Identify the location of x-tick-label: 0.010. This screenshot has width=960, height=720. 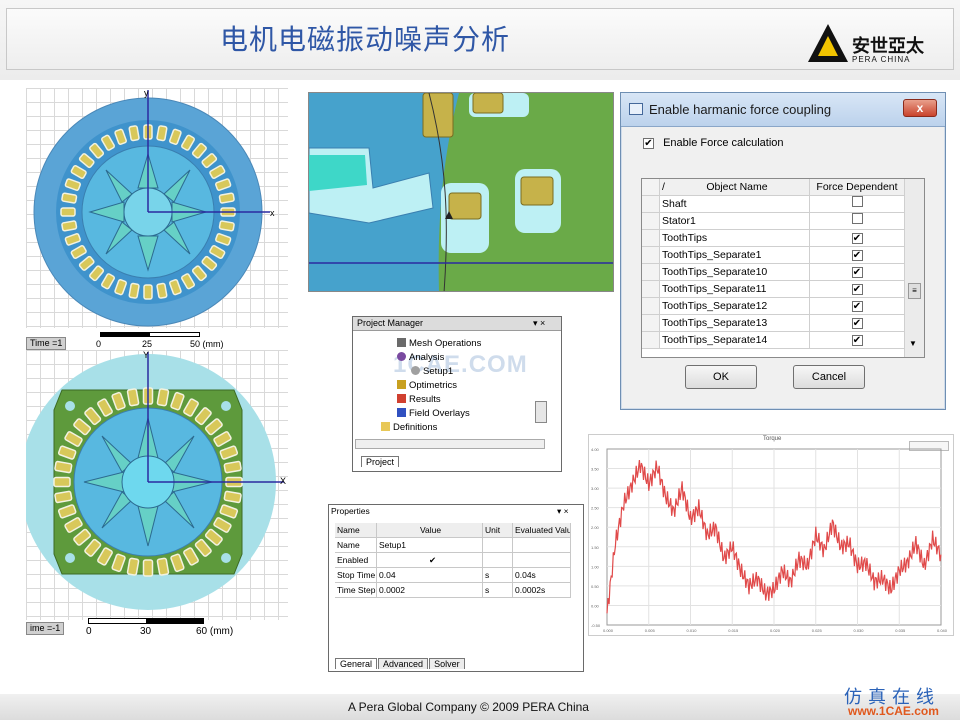
(692, 630).